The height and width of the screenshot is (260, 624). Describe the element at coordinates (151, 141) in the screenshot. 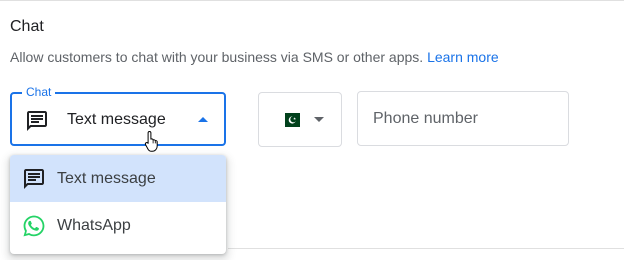

I see `hand-cursor-icon` at that location.